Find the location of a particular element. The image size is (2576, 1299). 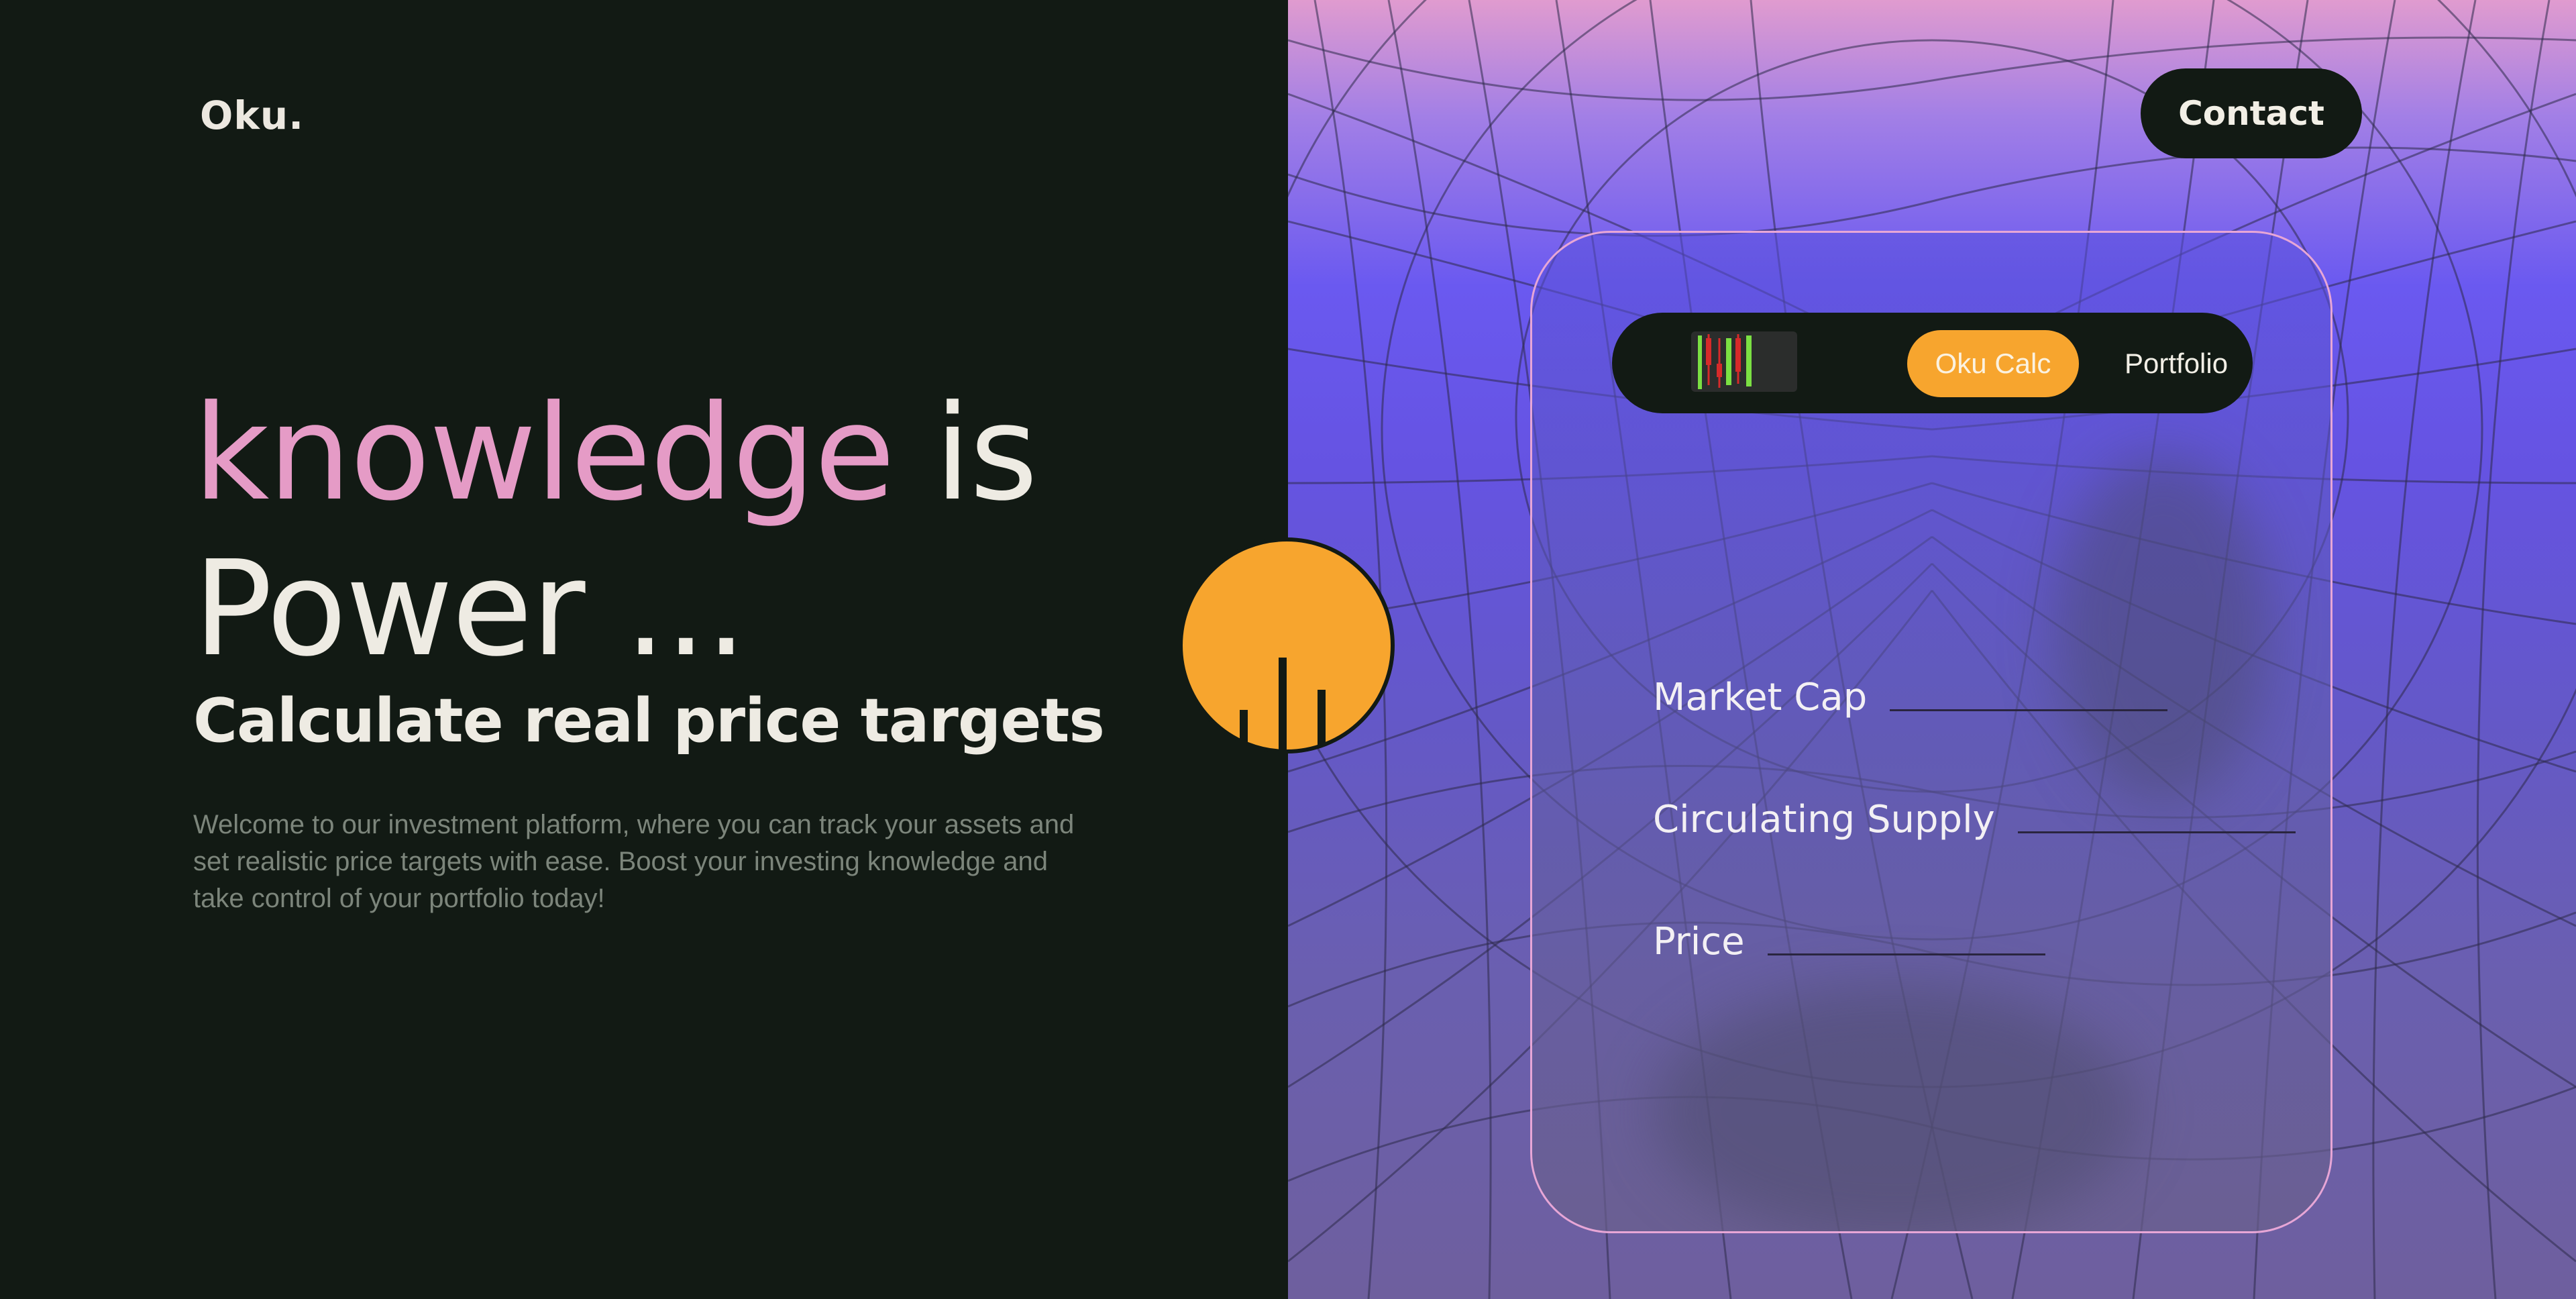

bar-chart-icon is located at coordinates (1287, 645).